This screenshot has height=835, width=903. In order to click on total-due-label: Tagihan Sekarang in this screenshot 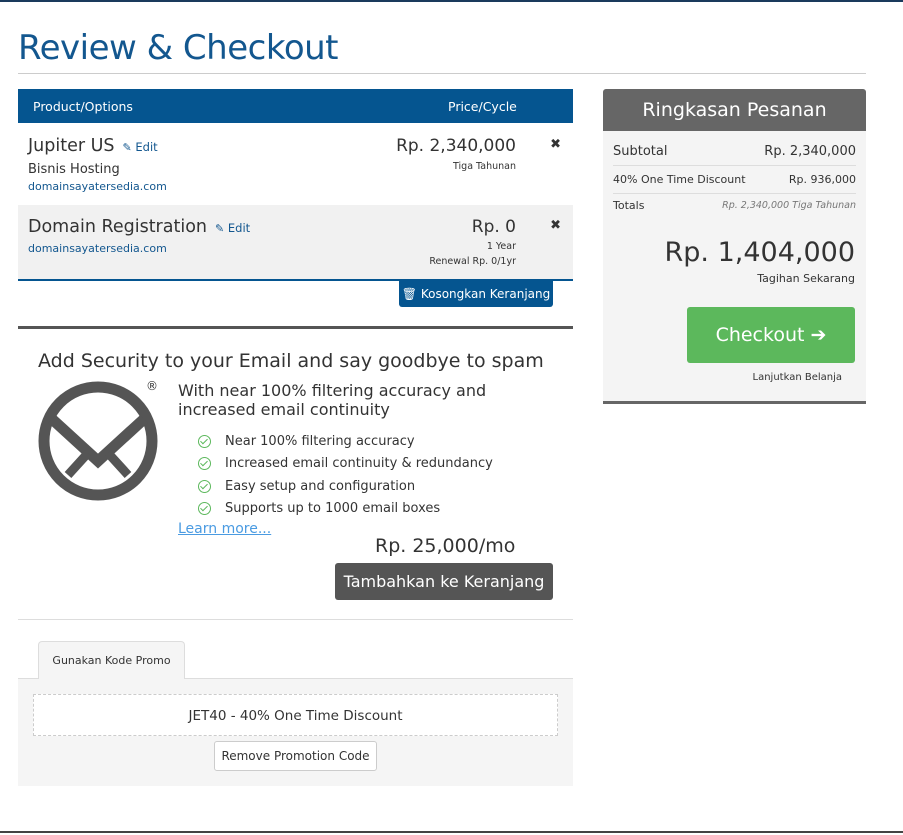, I will do `click(806, 278)`.